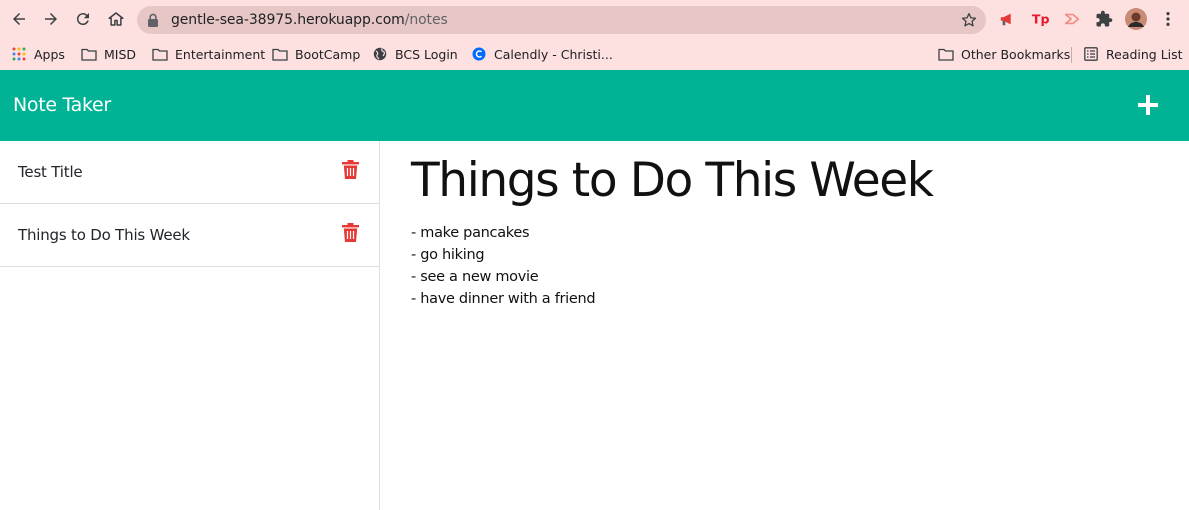  Describe the element at coordinates (1016, 54) in the screenshot. I see `bookmark-label: Other Bookmarks` at that location.